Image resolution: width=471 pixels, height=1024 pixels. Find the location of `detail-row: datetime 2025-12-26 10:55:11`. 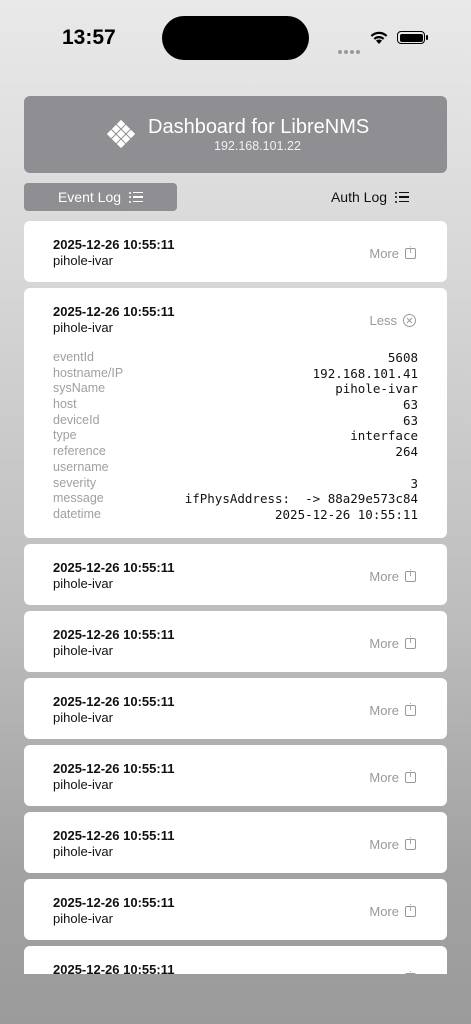

detail-row: datetime 2025-12-26 10:55:11 is located at coordinates (235, 515).